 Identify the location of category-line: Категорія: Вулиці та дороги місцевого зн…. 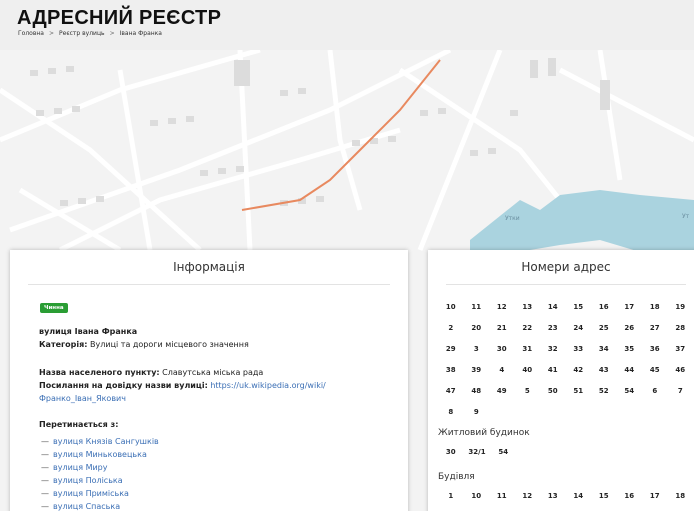
(144, 344).